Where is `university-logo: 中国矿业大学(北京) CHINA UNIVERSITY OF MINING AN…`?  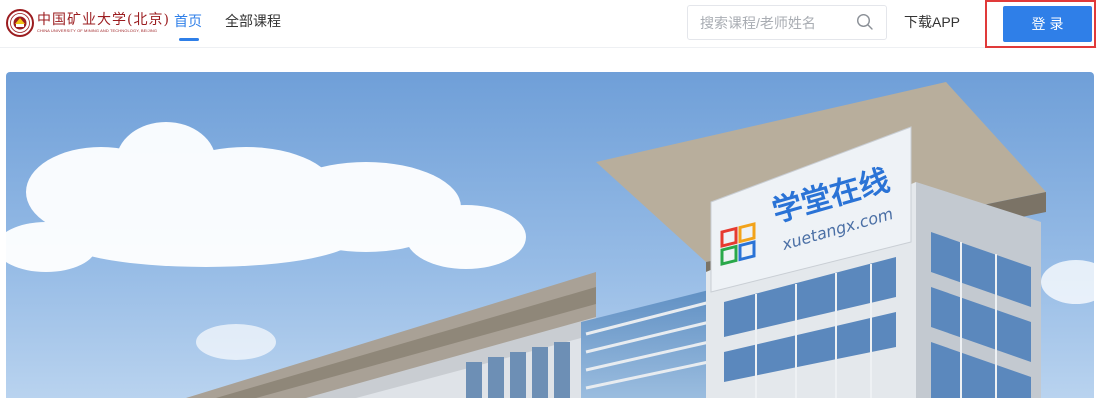
university-logo: 中国矿业大学(北京) CHINA UNIVERSITY OF MINING AN… is located at coordinates (88, 23).